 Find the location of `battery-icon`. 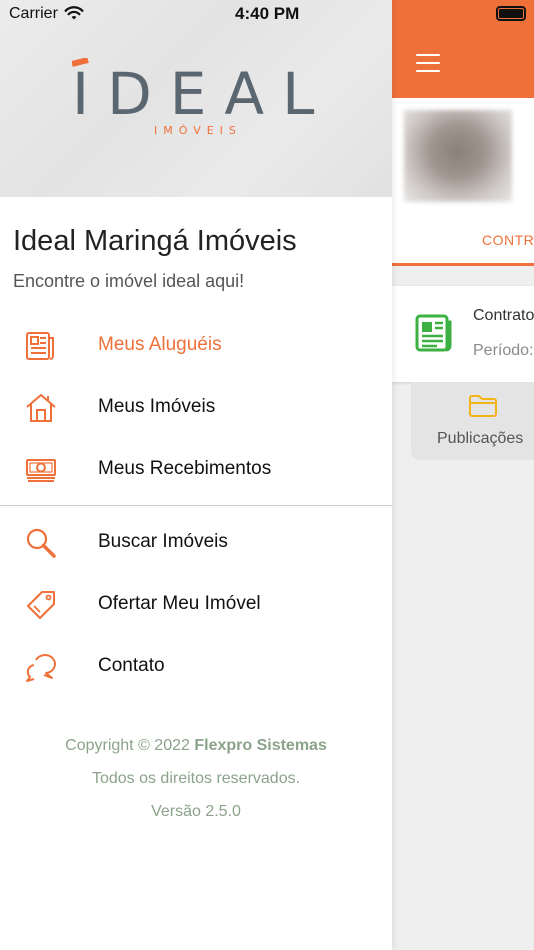

battery-icon is located at coordinates (511, 13).